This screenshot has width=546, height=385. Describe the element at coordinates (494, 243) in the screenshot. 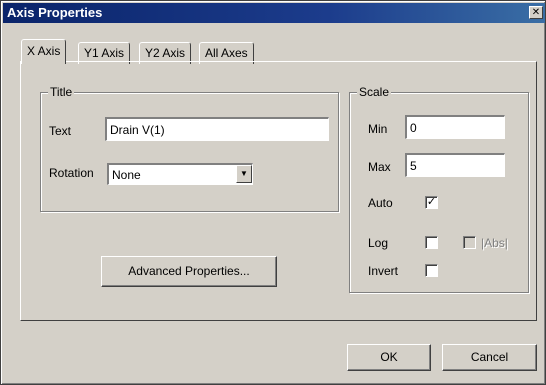

I see `abs-label: |Abs|` at that location.